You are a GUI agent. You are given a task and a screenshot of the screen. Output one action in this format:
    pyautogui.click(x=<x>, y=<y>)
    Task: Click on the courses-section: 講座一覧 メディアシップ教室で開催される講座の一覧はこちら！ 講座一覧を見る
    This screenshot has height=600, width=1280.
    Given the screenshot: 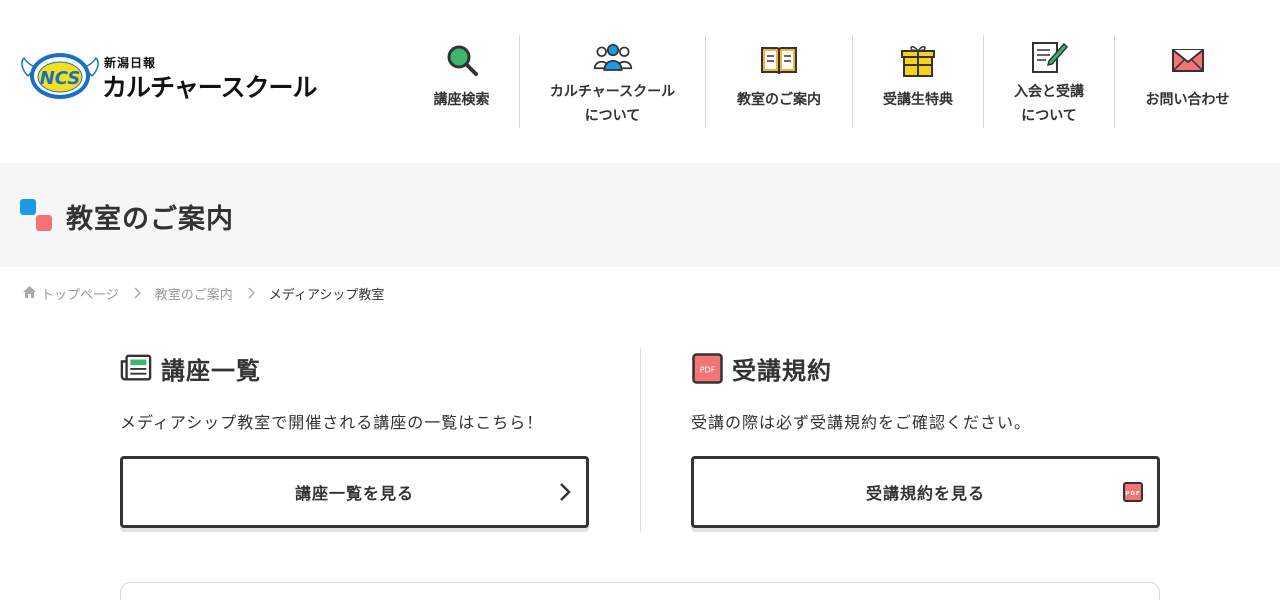 What is the action you would take?
    pyautogui.click(x=355, y=438)
    